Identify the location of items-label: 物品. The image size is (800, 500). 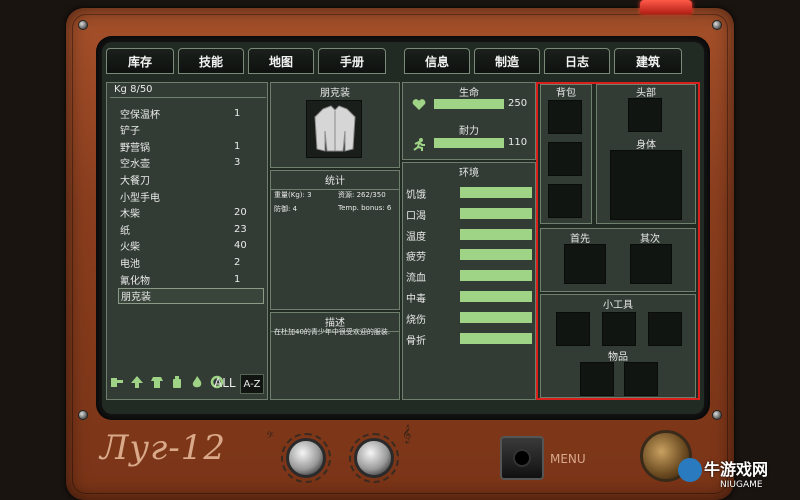
(618, 357).